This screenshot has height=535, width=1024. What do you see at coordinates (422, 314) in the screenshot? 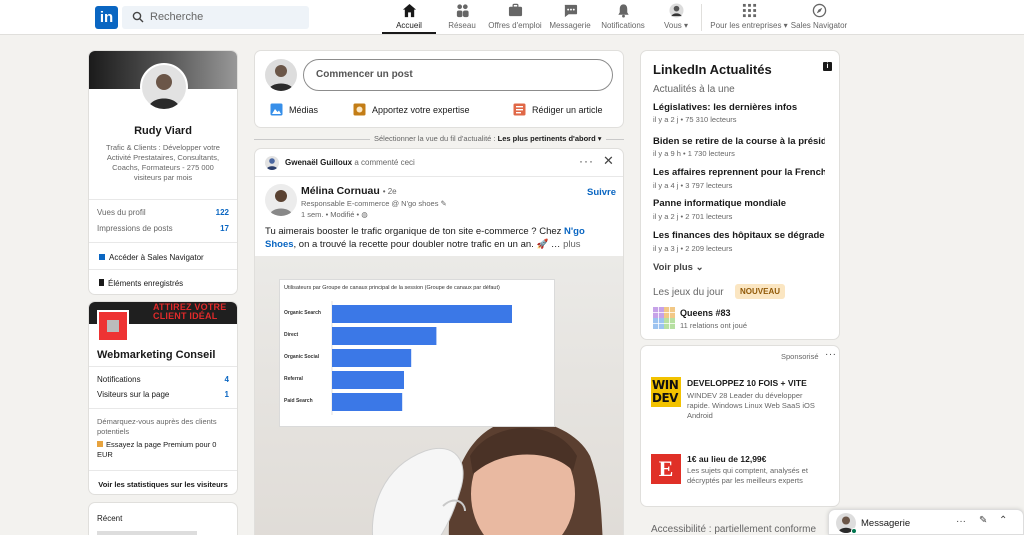
I see `chart-bar` at bounding box center [422, 314].